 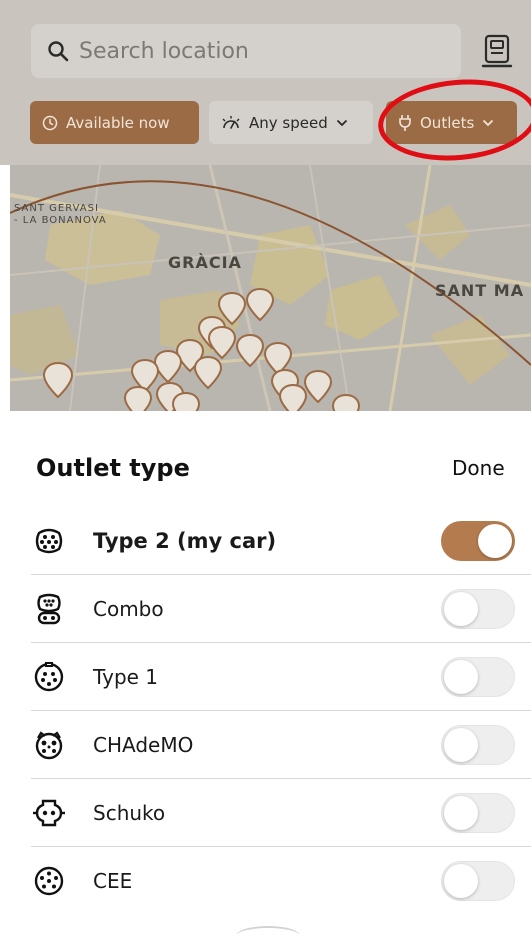 I want to click on speed-label: Any speed, so click(x=288, y=122).